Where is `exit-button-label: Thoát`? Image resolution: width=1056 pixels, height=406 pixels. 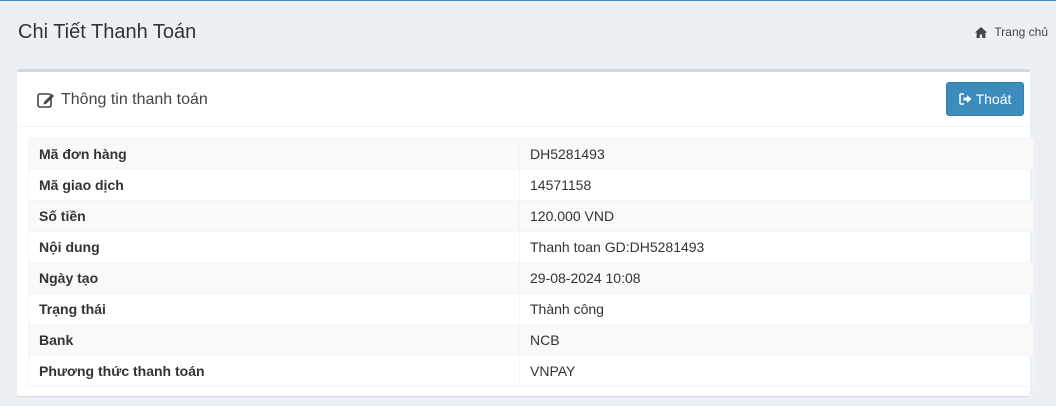
exit-button-label: Thoát is located at coordinates (993, 99).